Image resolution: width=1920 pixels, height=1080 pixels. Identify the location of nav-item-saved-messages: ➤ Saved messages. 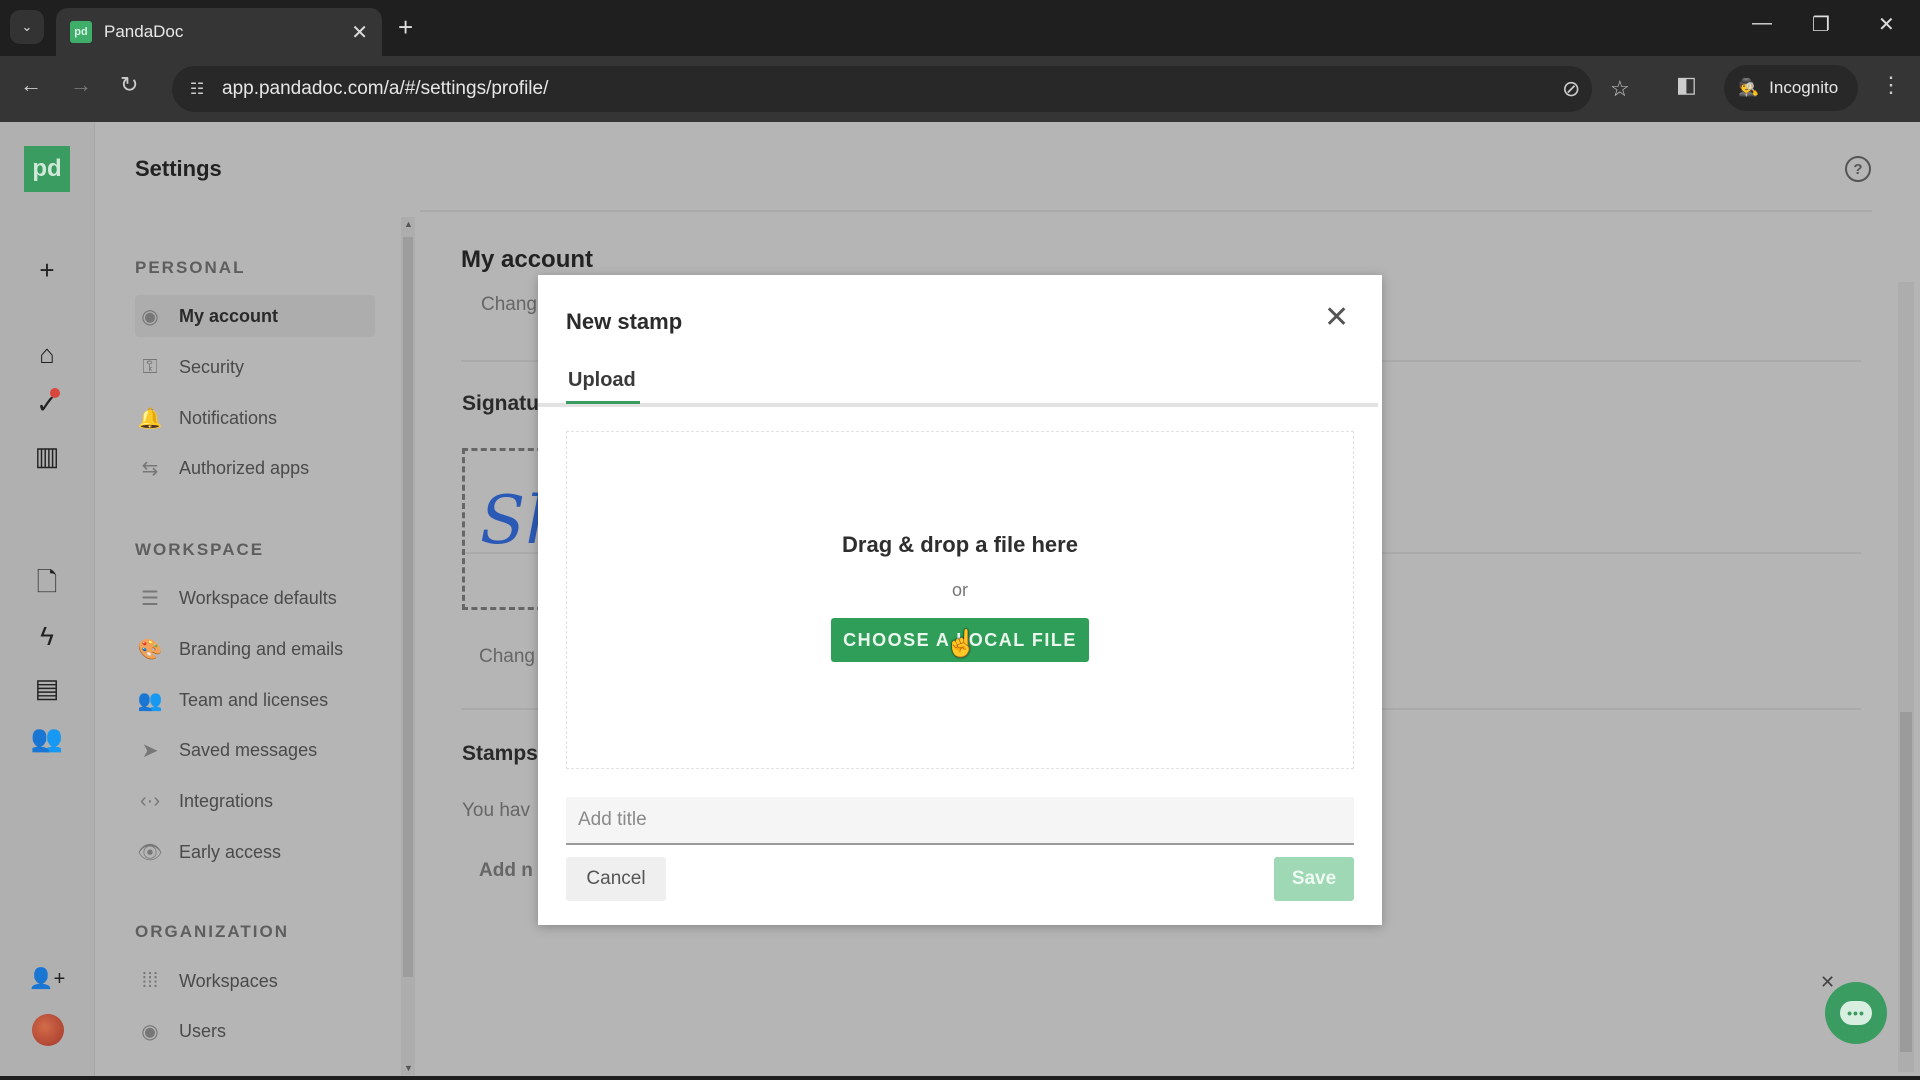
(253, 750).